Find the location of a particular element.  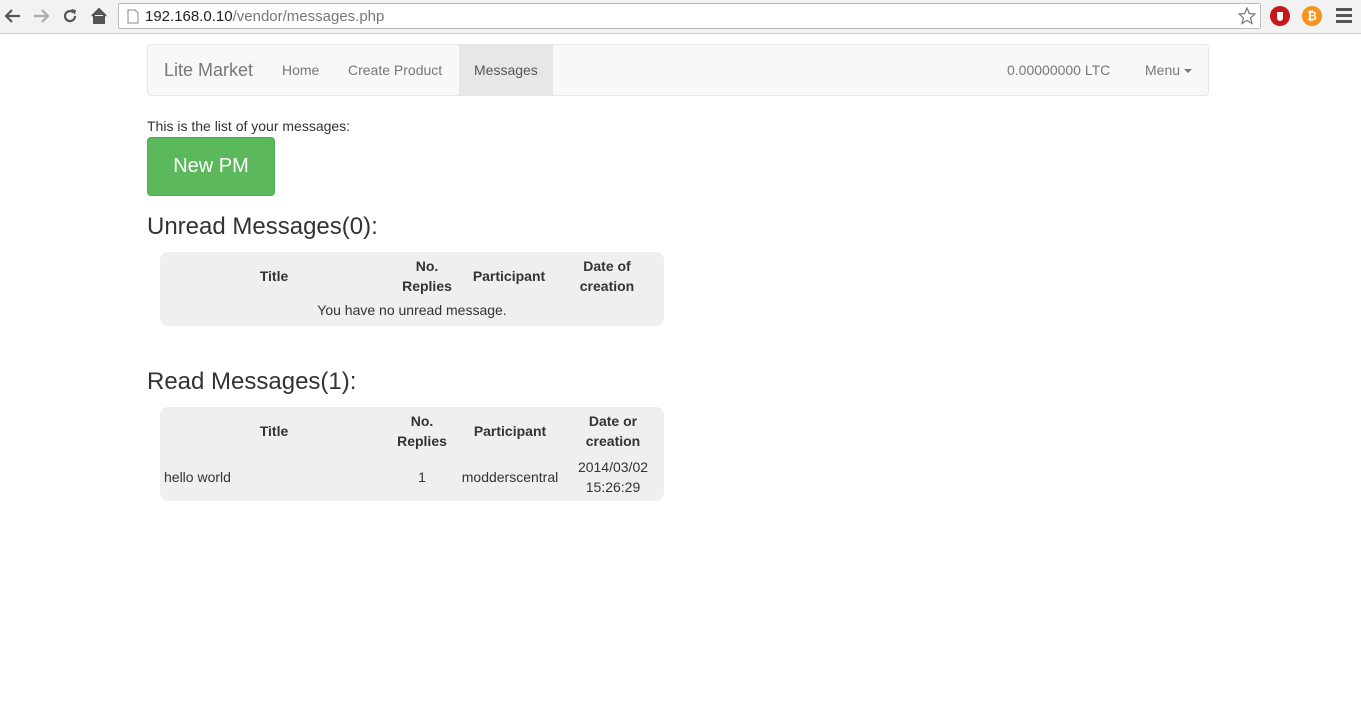

browser-toolbar: 192.168.0.10/vendor/messages.php ₿ is located at coordinates (680, 17).